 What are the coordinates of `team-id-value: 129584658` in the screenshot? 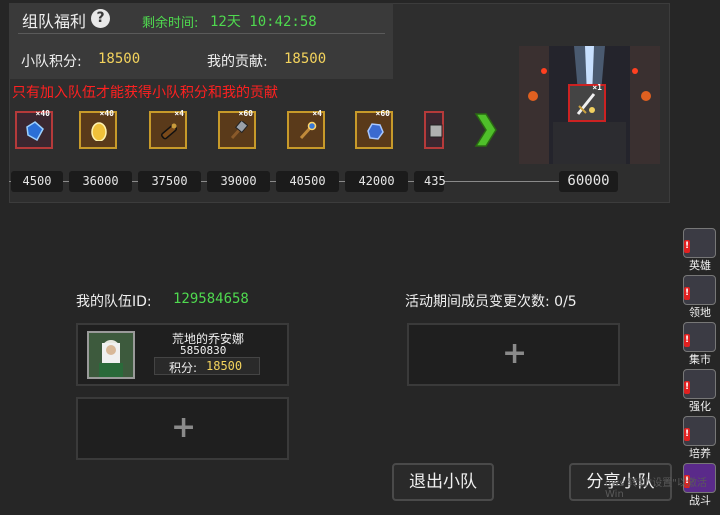 It's located at (211, 299).